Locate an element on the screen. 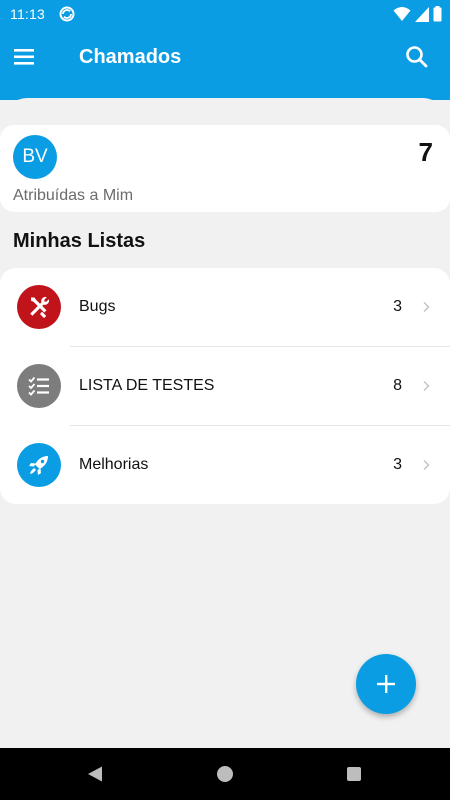 This screenshot has height=800, width=450. list-item-melhorias: Melhorias 3 is located at coordinates (225, 465).